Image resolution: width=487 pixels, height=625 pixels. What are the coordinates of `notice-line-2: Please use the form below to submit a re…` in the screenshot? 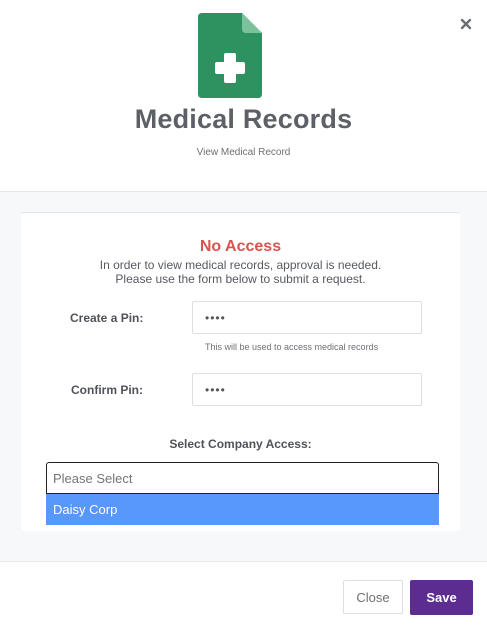 It's located at (240, 279).